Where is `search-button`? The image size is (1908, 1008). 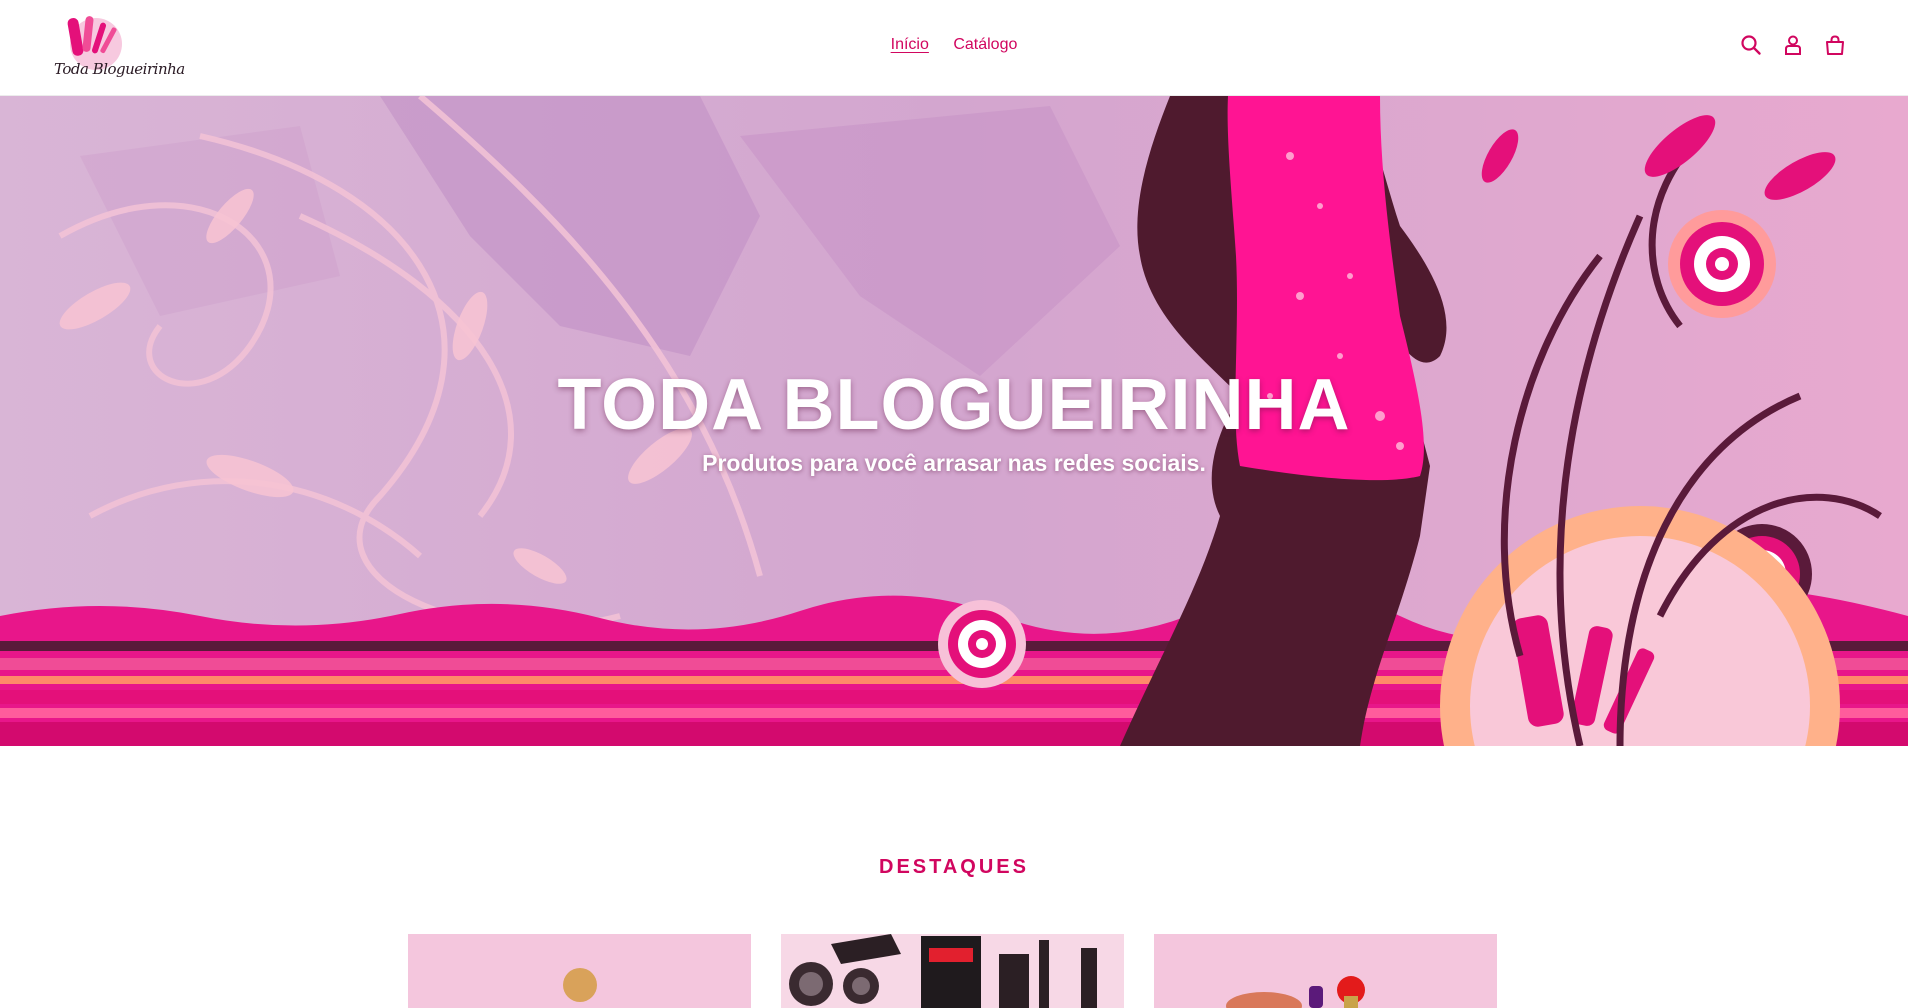 search-button is located at coordinates (1751, 45).